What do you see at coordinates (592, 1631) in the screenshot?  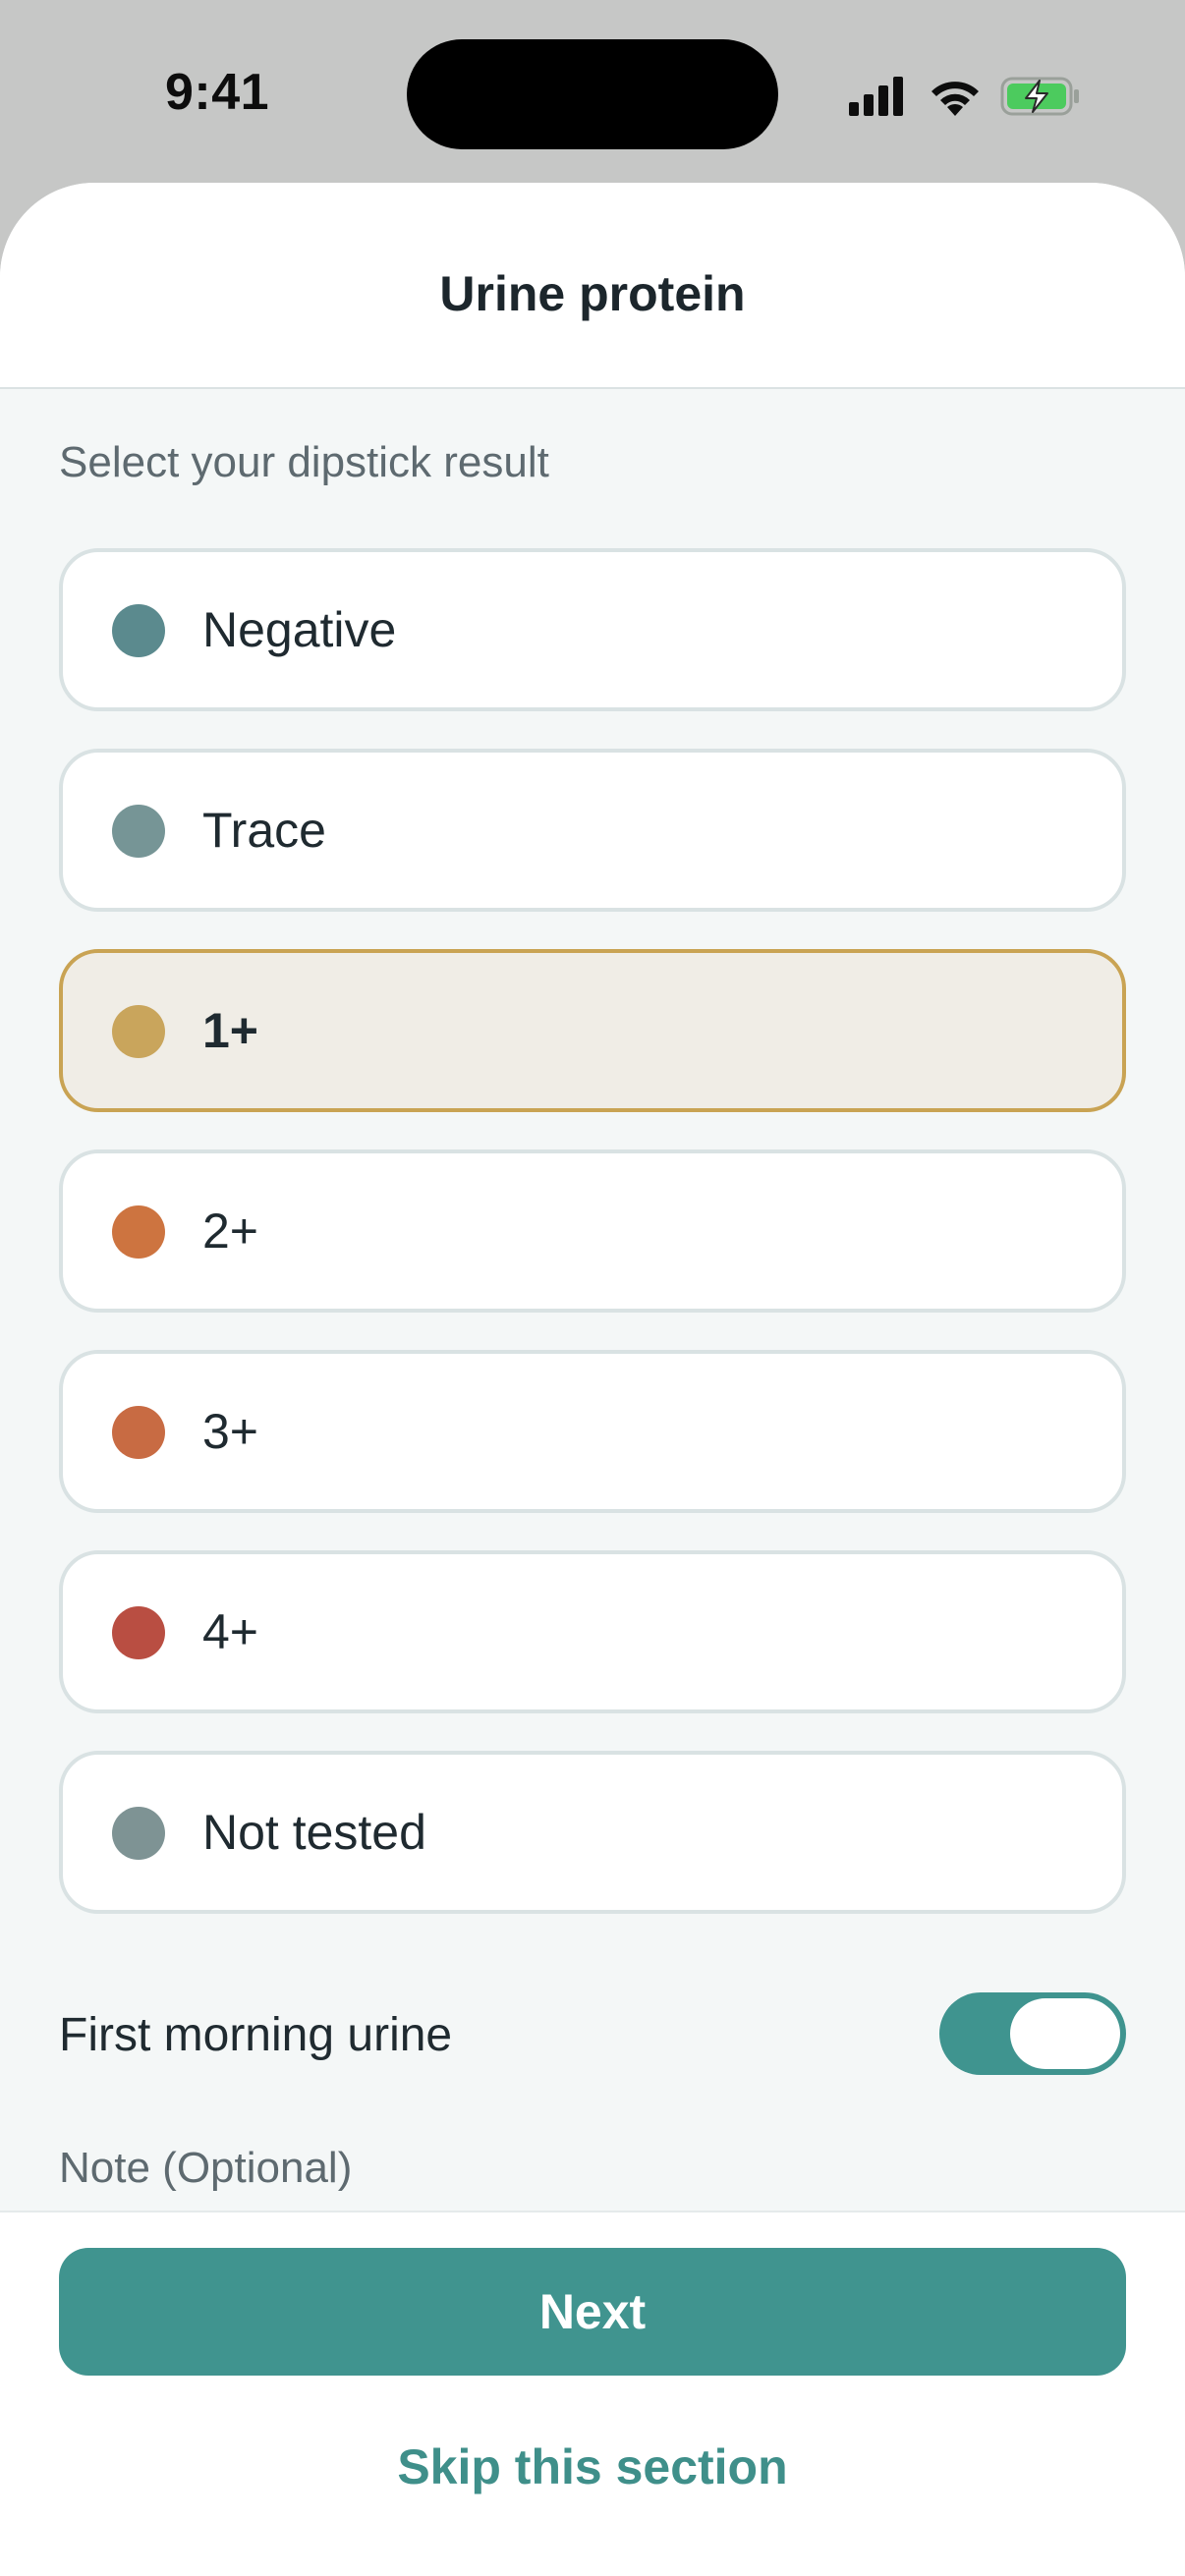 I see `option-4: 4+` at bounding box center [592, 1631].